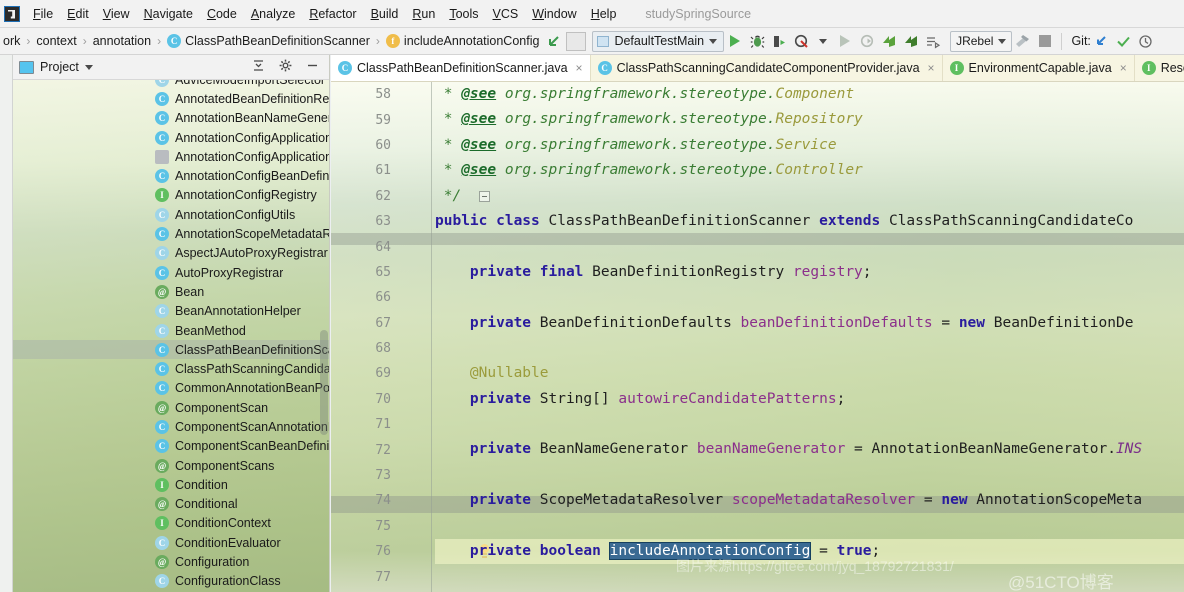 This screenshot has height=592, width=1184. I want to click on tree-item: C ClassPathBeanDefinitionScann, so click(171, 350).